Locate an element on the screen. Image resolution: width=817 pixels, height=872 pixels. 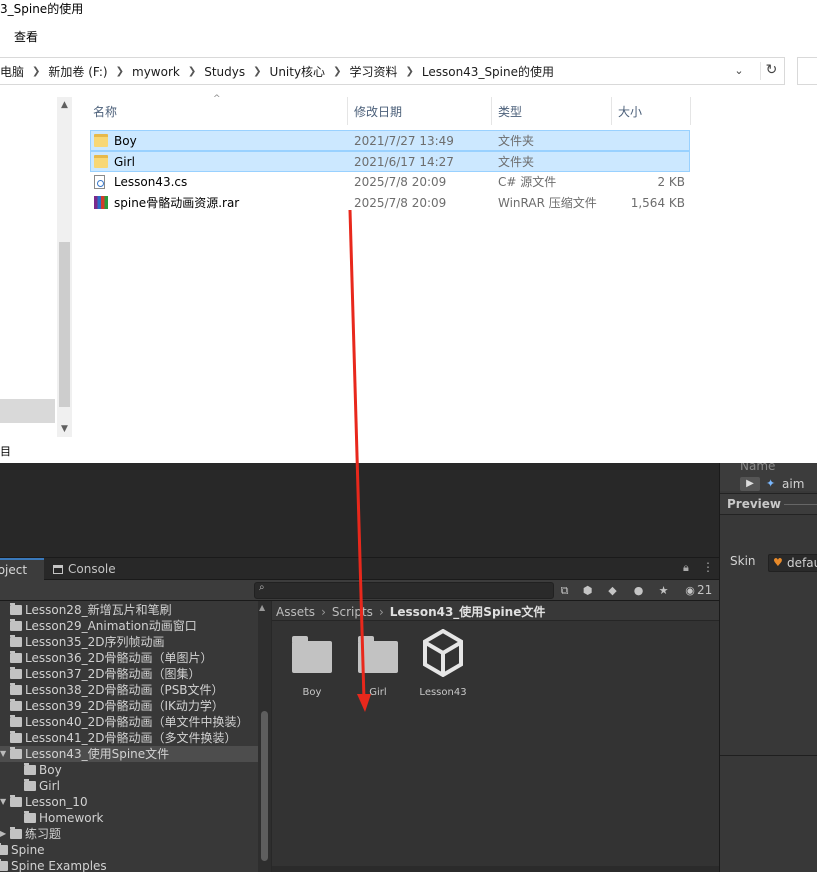
tree-item: Spine is located at coordinates (129, 850).